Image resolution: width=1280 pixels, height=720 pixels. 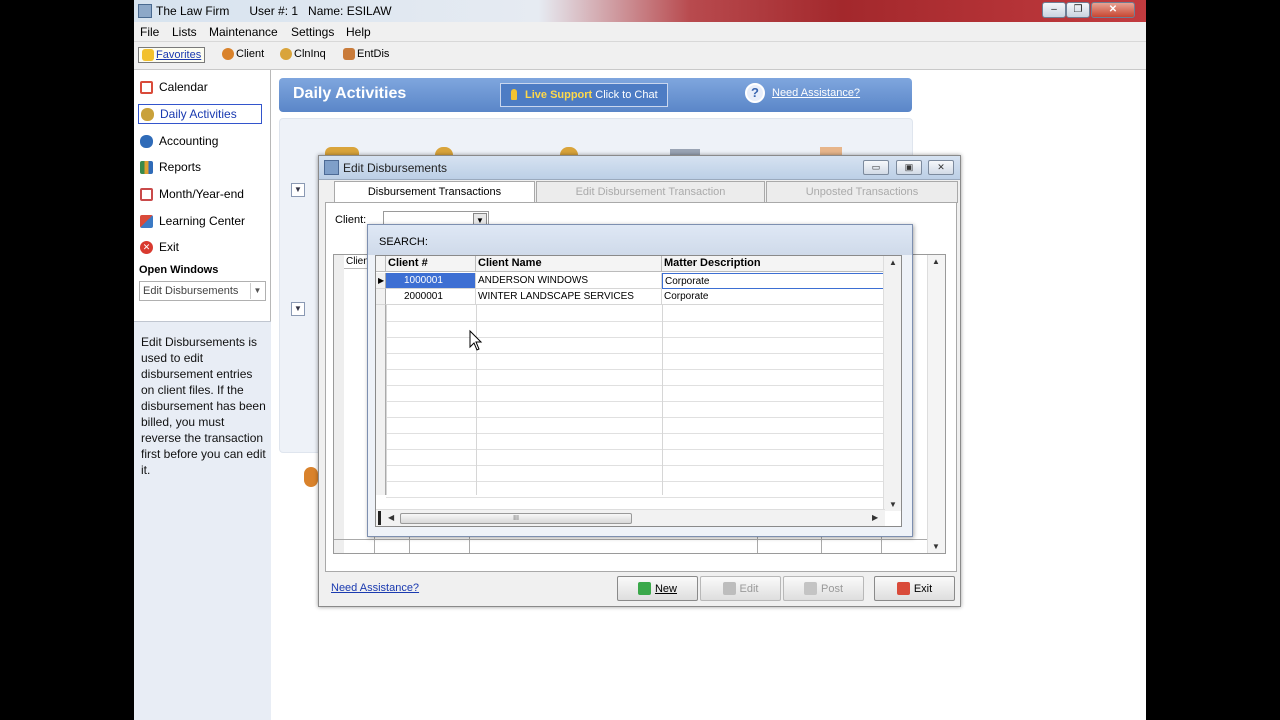 What do you see at coordinates (257, 291) in the screenshot?
I see `chevron-down-icon: ▼` at bounding box center [257, 291].